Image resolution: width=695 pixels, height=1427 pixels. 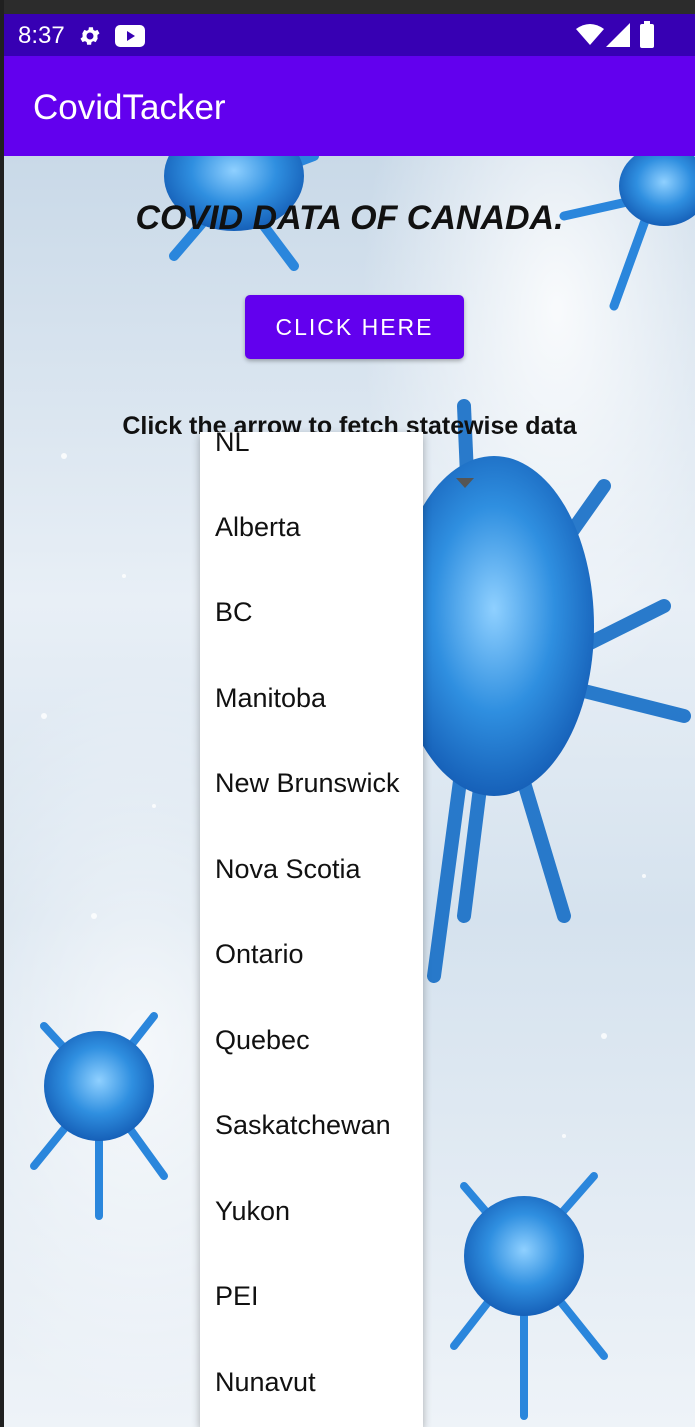 I want to click on dropdown-item-bc: BC, so click(x=311, y=612).